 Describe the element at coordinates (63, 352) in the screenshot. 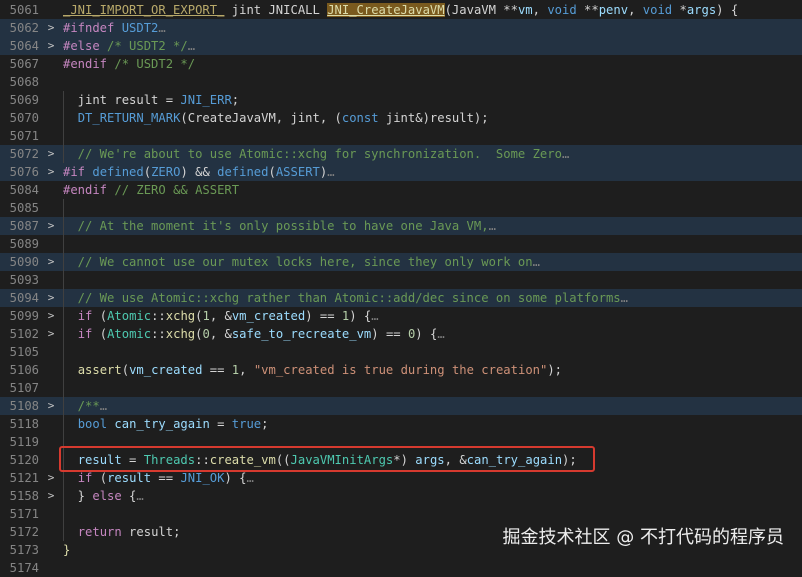

I see `indent-guide` at that location.